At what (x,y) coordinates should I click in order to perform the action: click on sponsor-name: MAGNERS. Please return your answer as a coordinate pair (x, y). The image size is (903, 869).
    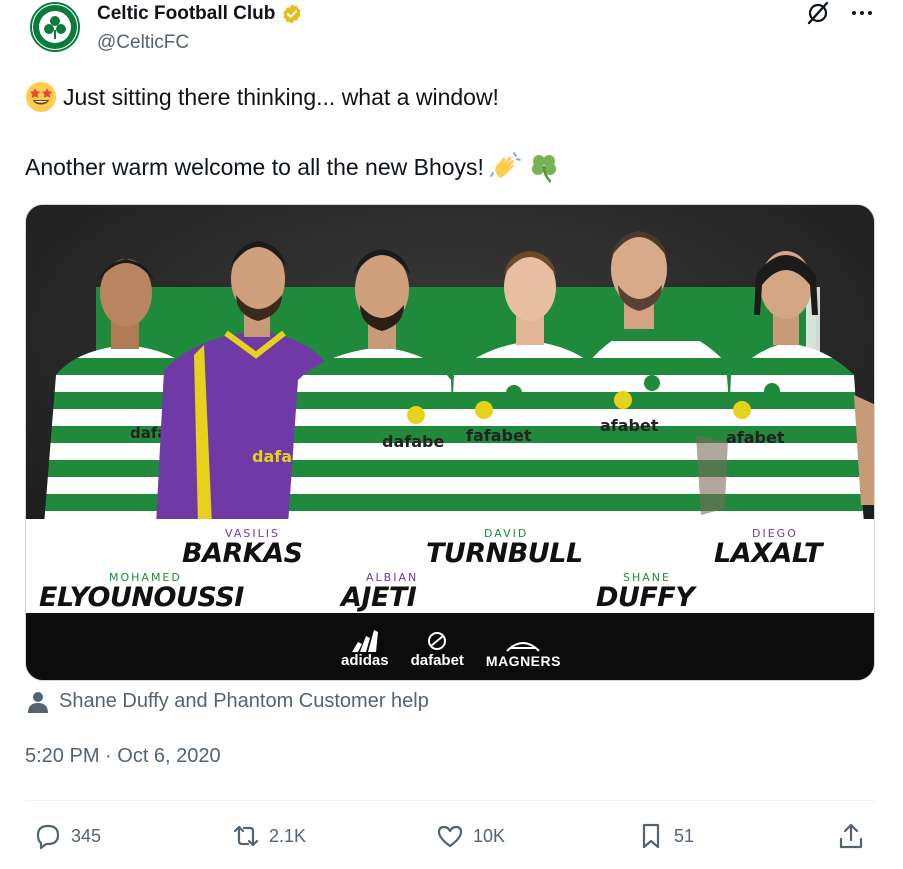
    Looking at the image, I should click on (523, 661).